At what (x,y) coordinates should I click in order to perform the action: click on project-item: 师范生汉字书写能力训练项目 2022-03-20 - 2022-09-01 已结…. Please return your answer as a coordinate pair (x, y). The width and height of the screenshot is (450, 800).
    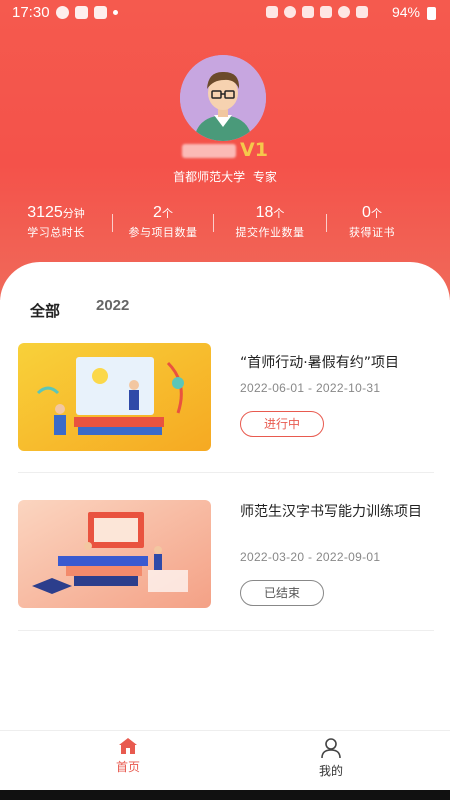
    Looking at the image, I should click on (226, 555).